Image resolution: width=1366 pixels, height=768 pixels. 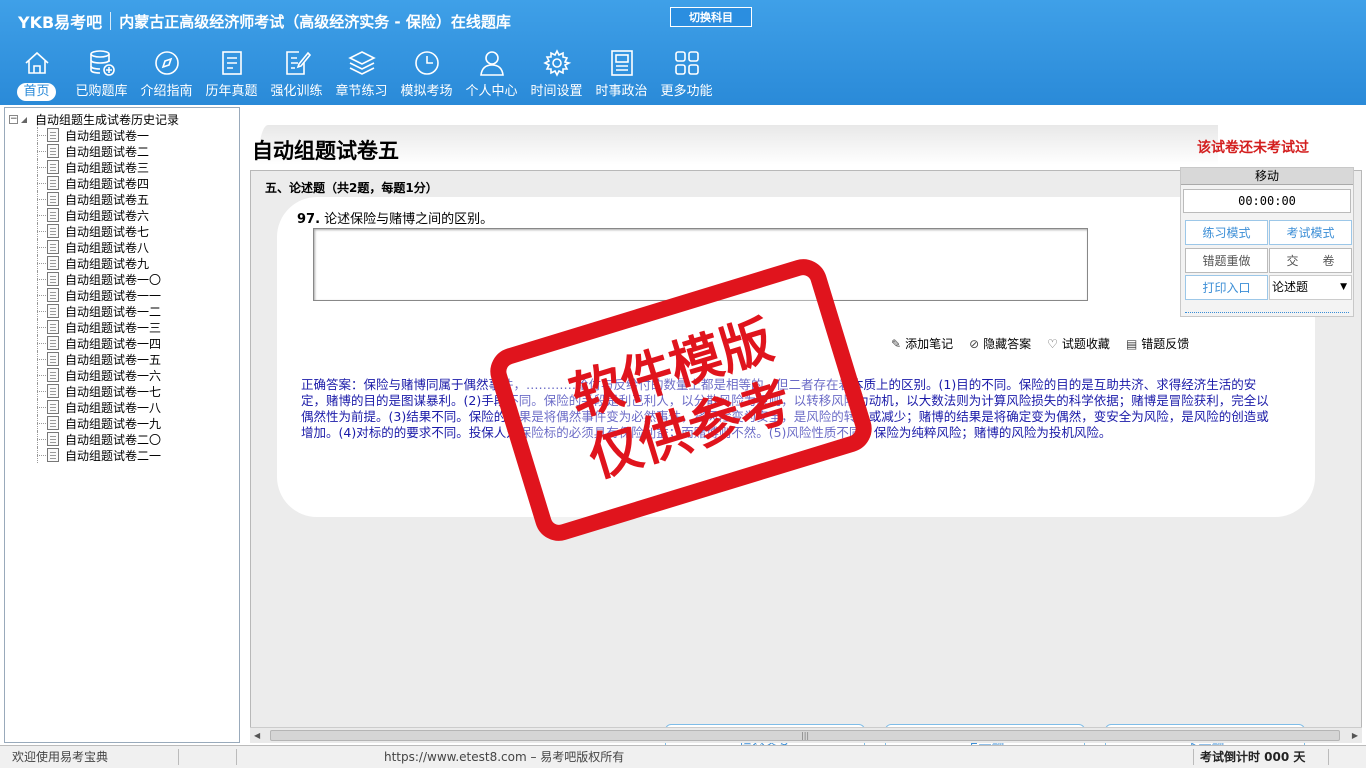 I want to click on tree-item: 自动组题试卷六, so click(x=122, y=215).